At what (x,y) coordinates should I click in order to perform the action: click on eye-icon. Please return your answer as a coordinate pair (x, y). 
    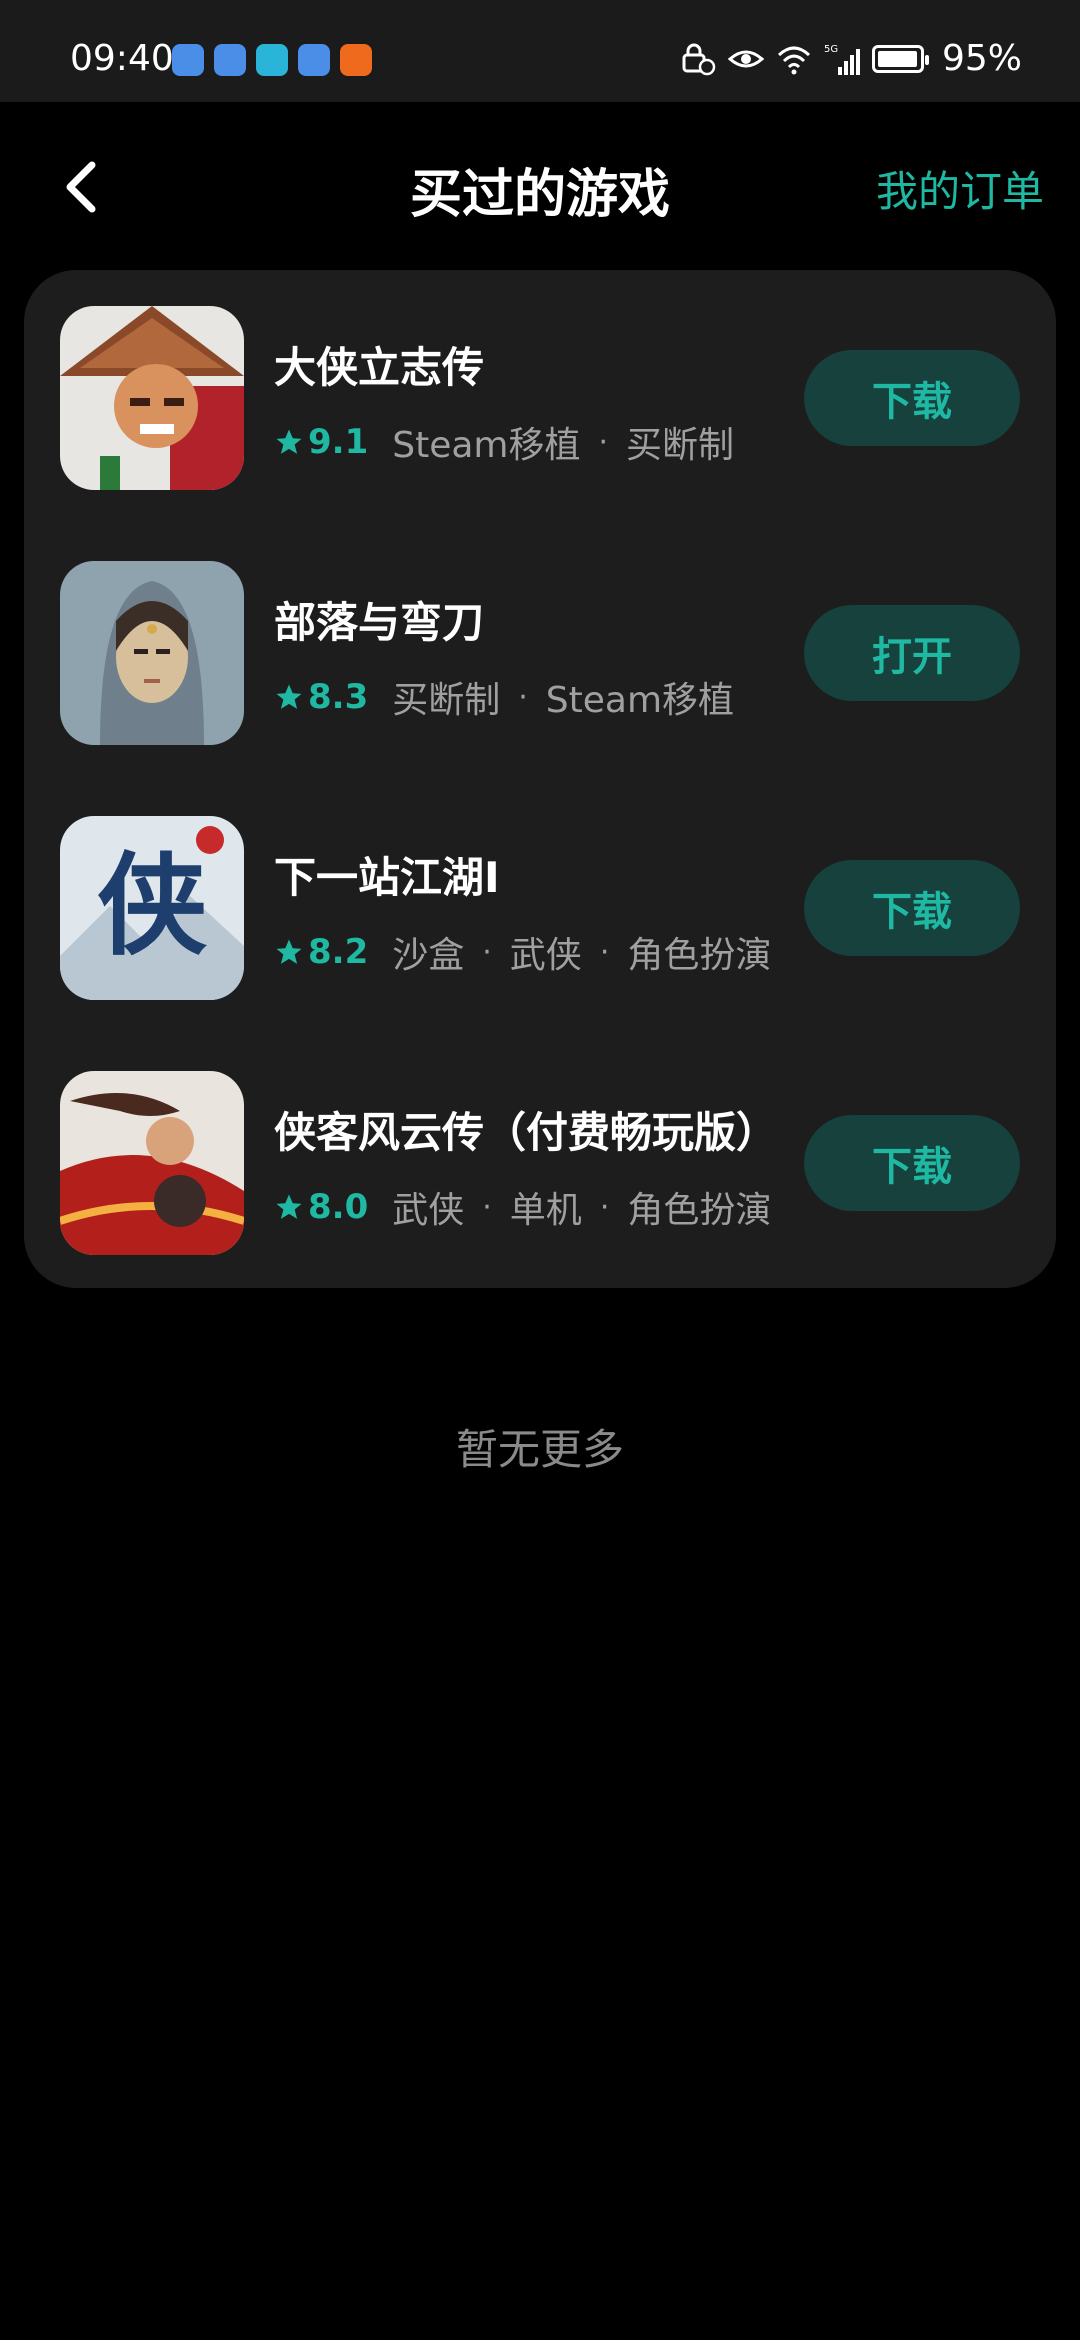
    Looking at the image, I should click on (745, 58).